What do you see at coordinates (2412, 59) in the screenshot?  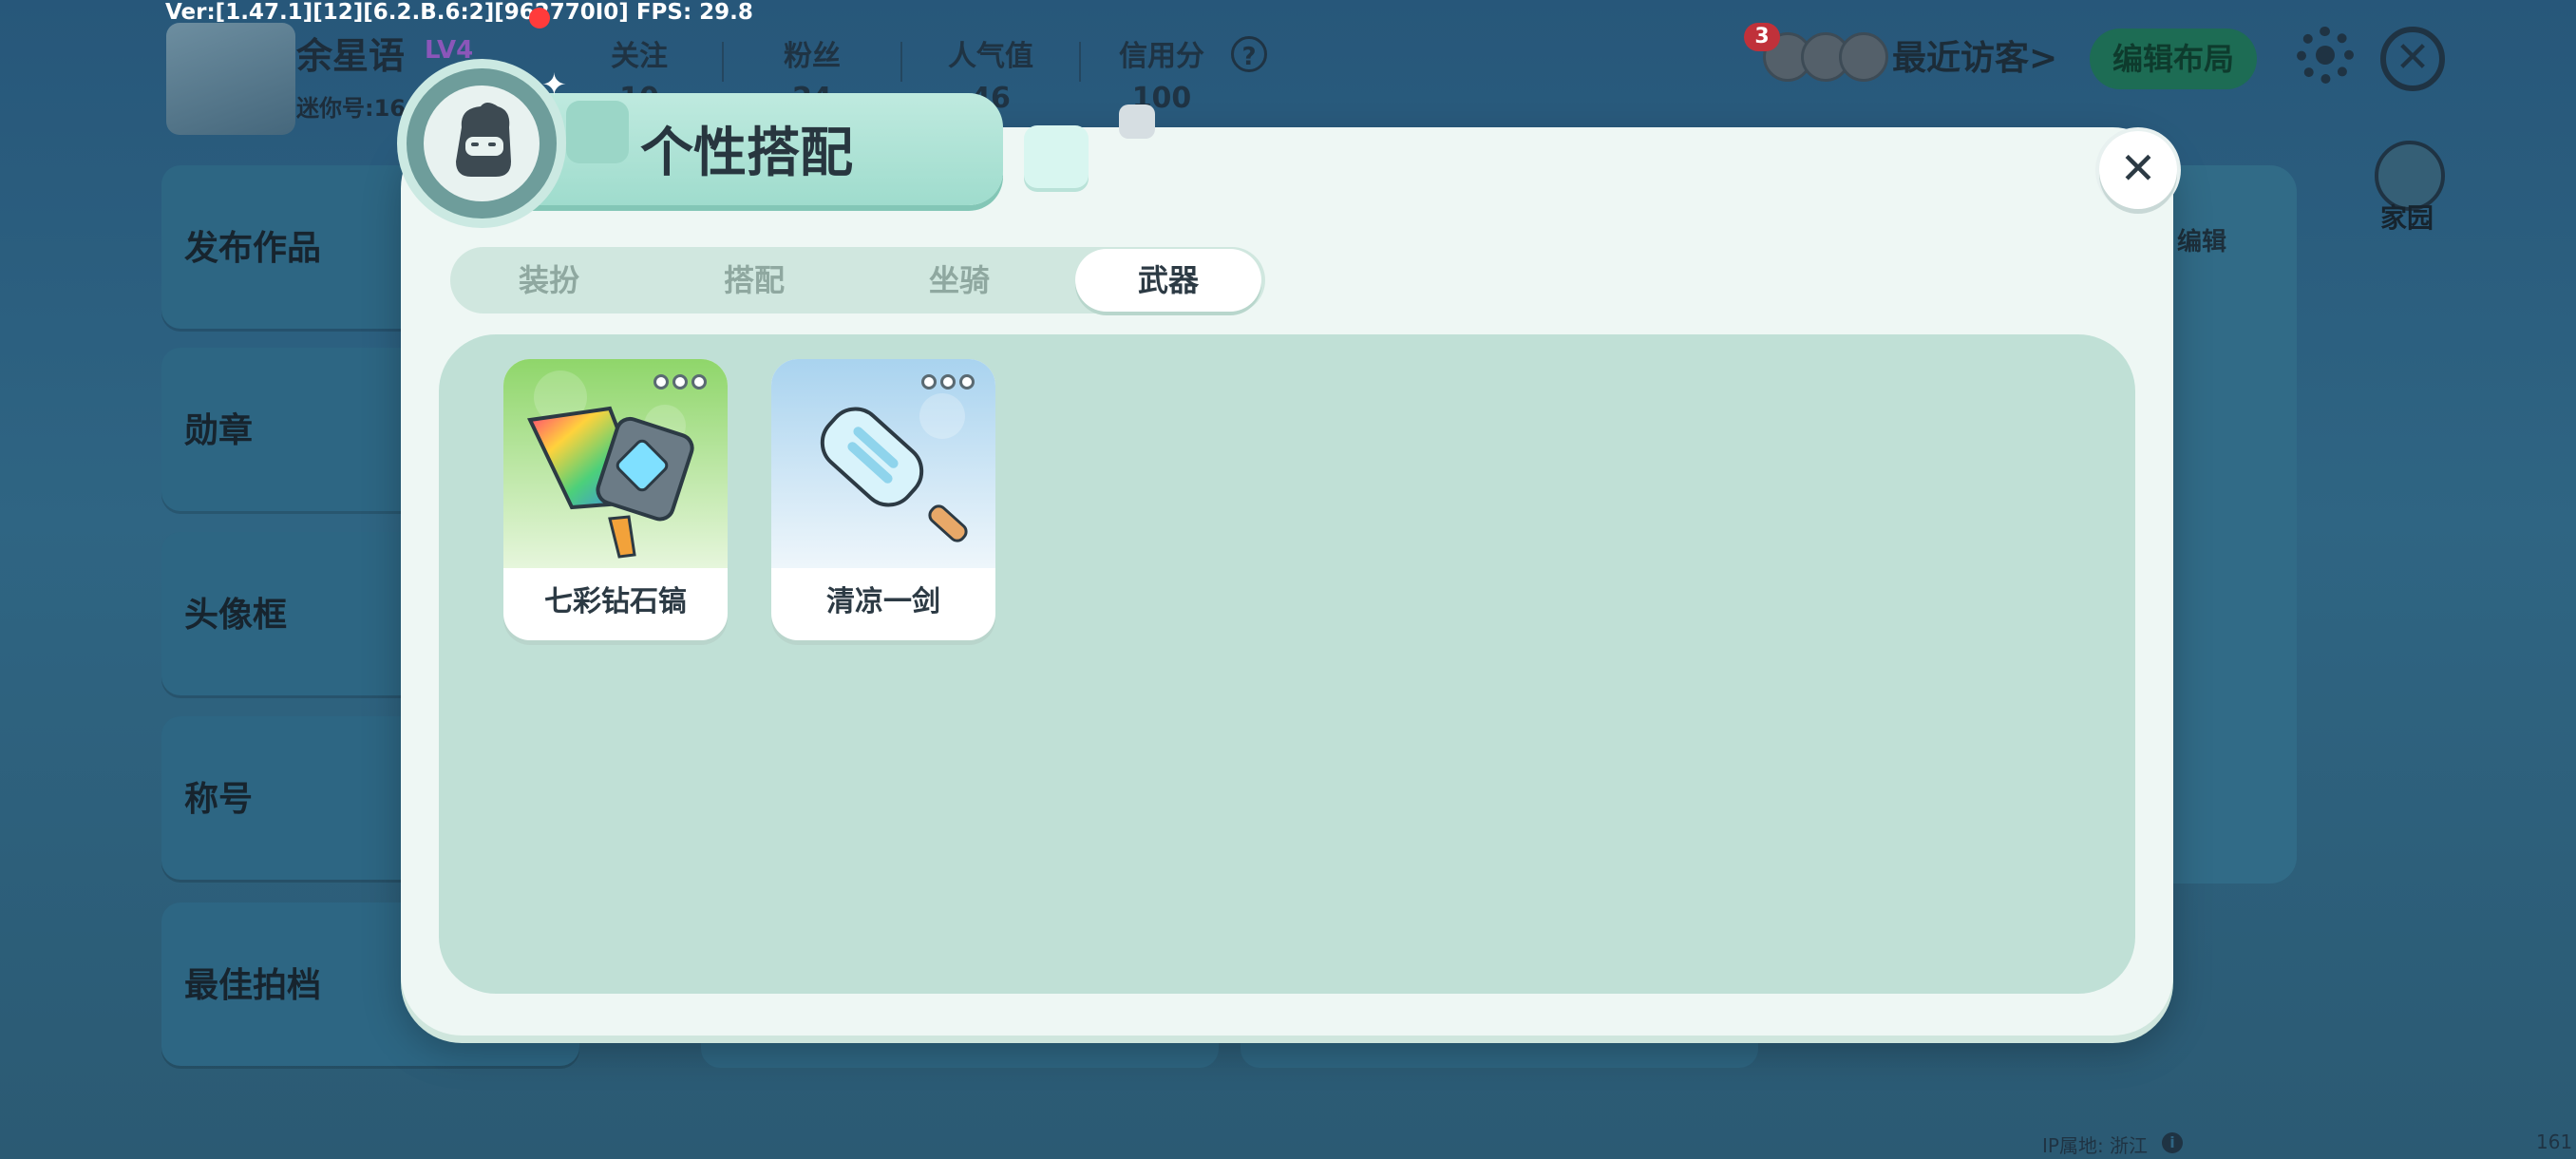 I see `close-icon: ✕` at bounding box center [2412, 59].